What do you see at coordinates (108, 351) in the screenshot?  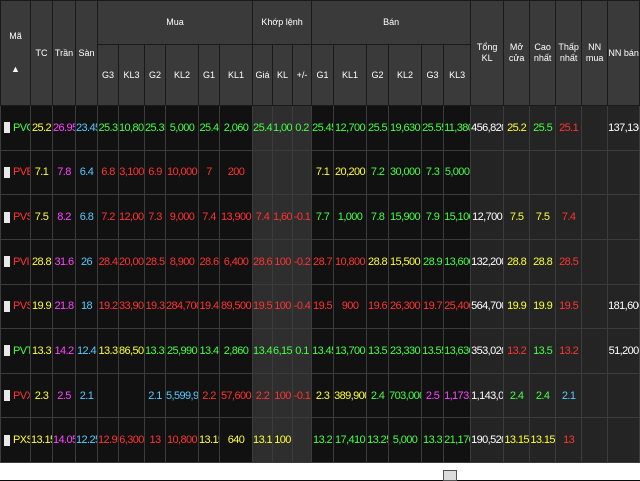 I see `bid-cell: 13.3` at bounding box center [108, 351].